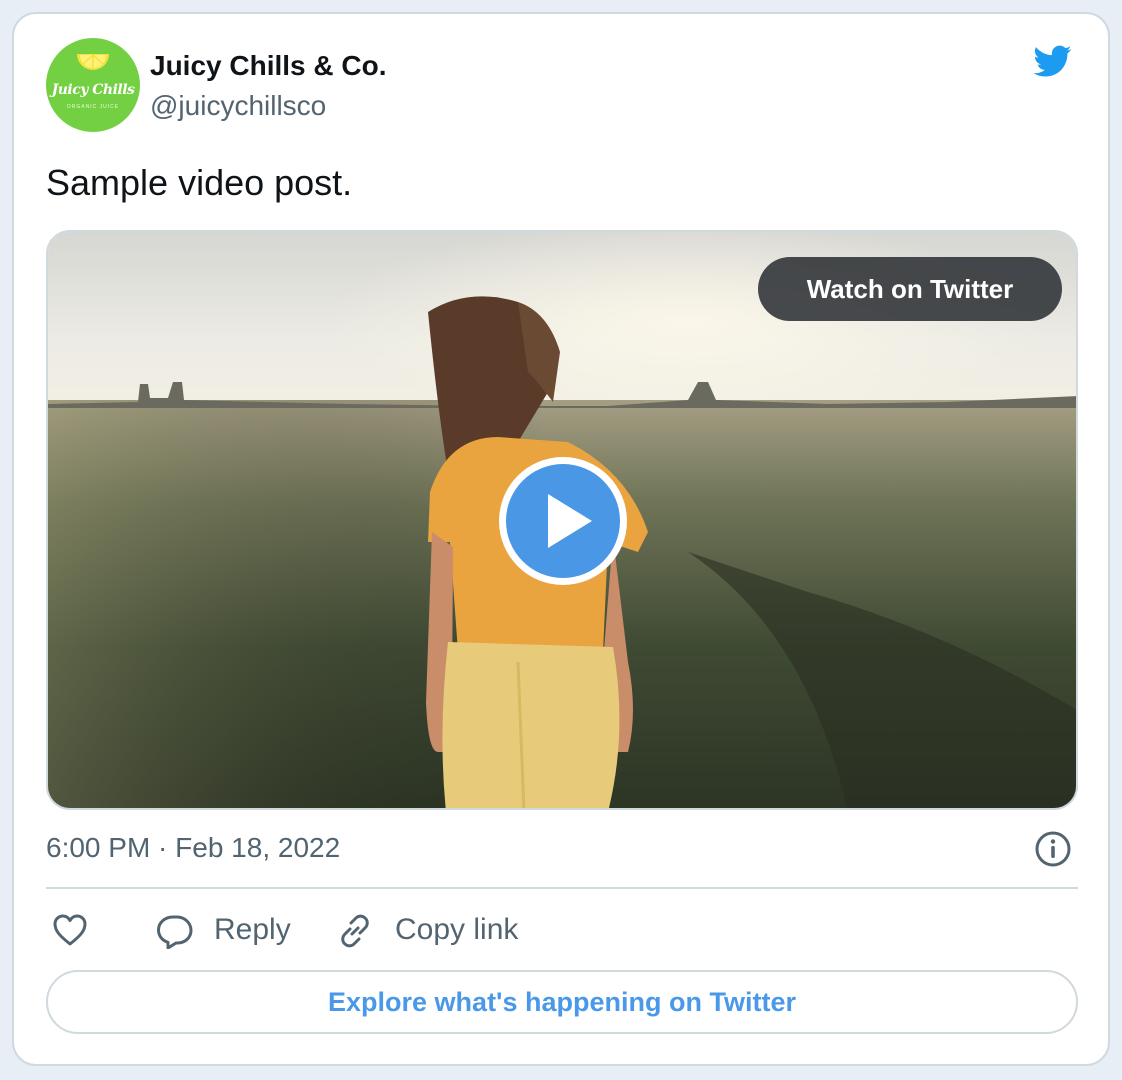 This screenshot has height=1080, width=1122. Describe the element at coordinates (562, 888) in the screenshot. I see `divider` at that location.